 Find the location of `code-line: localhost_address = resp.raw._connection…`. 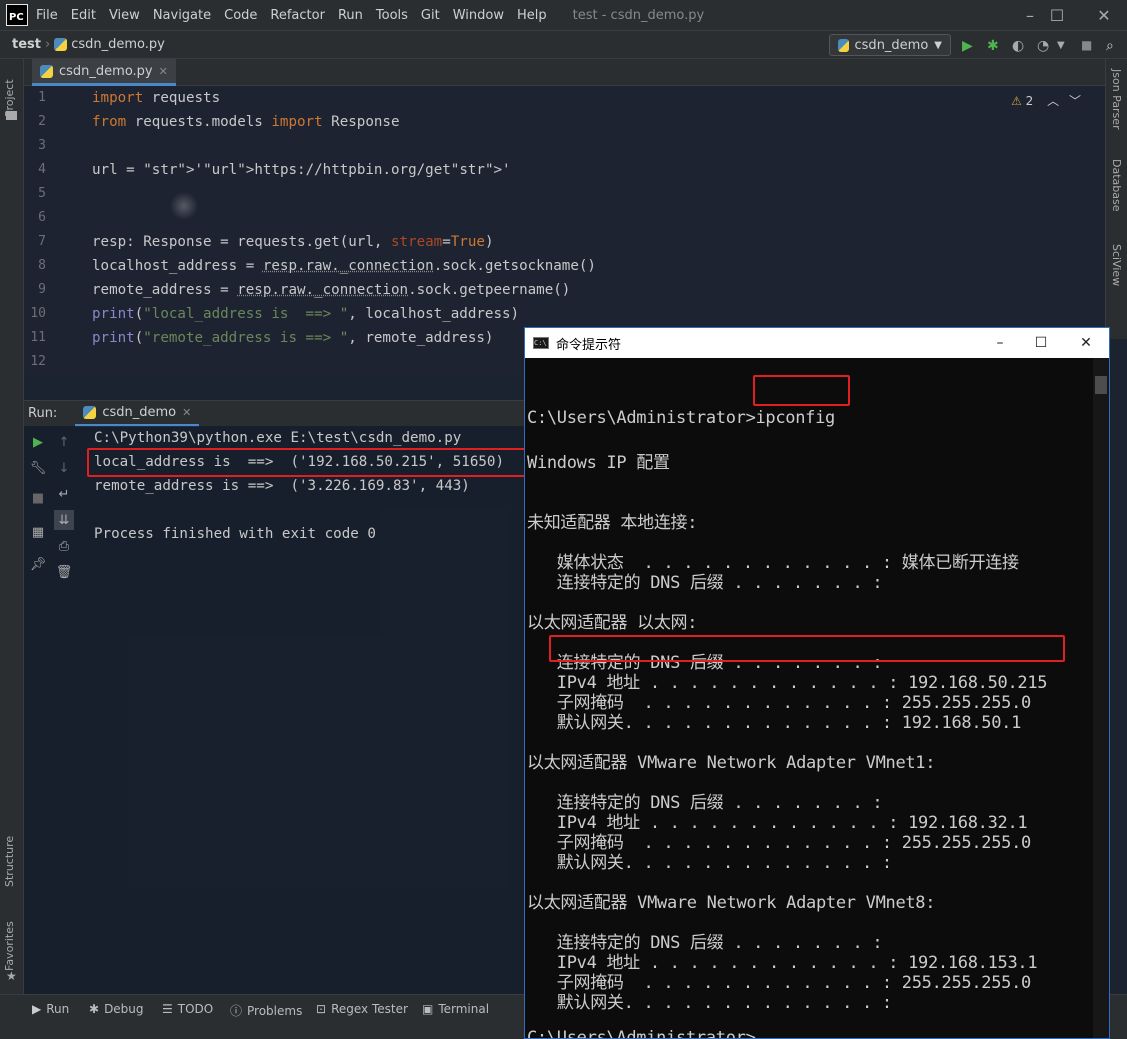

code-line: localhost_address = resp.raw._connection… is located at coordinates (344, 266).